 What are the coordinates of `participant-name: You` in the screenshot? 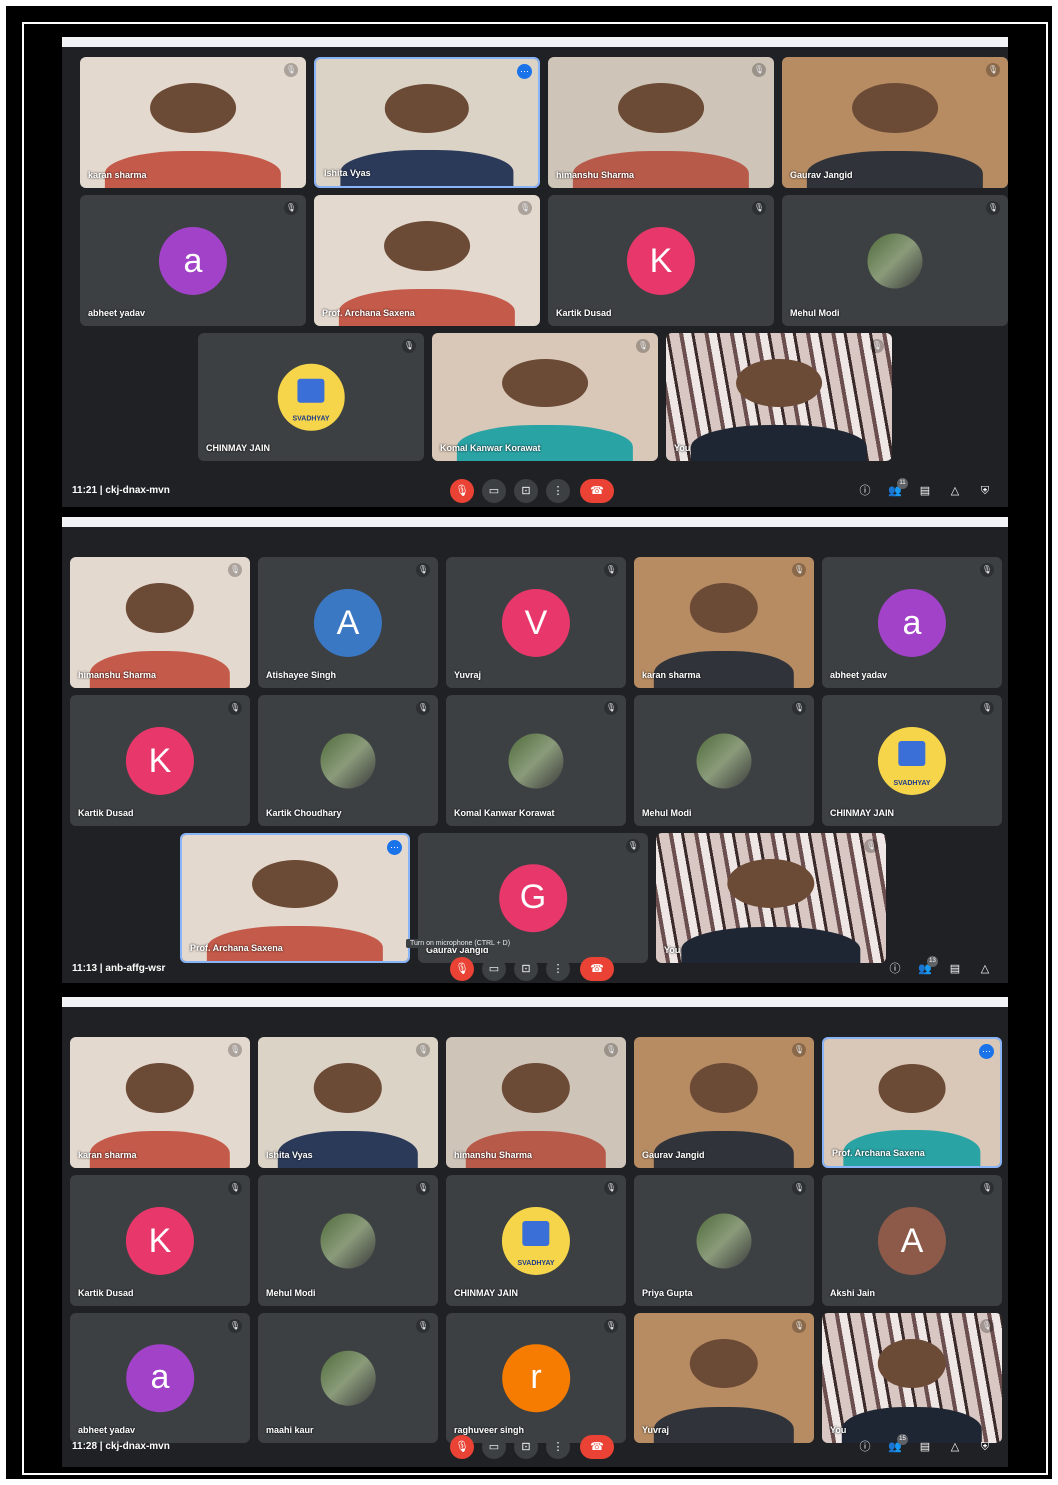 It's located at (682, 448).